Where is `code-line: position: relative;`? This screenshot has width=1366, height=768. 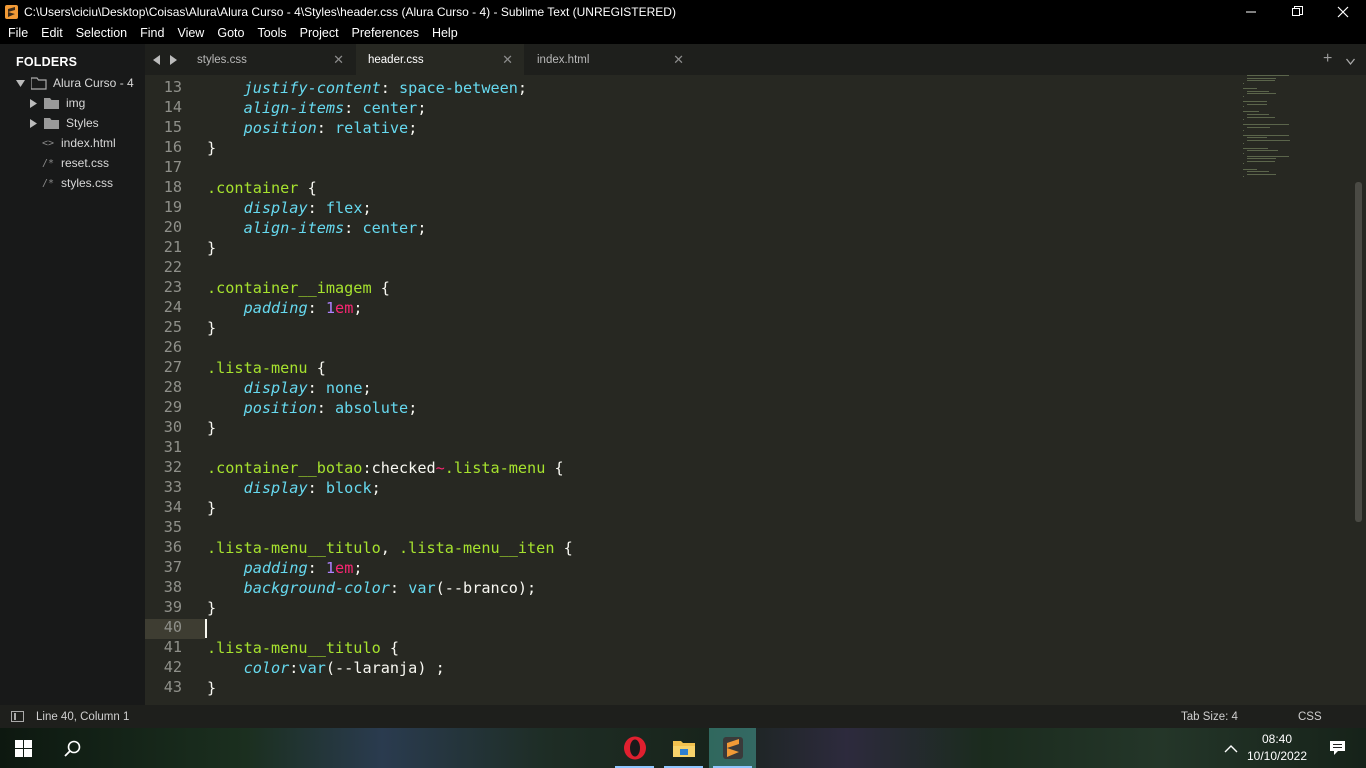
code-line: position: relative; is located at coordinates (312, 128).